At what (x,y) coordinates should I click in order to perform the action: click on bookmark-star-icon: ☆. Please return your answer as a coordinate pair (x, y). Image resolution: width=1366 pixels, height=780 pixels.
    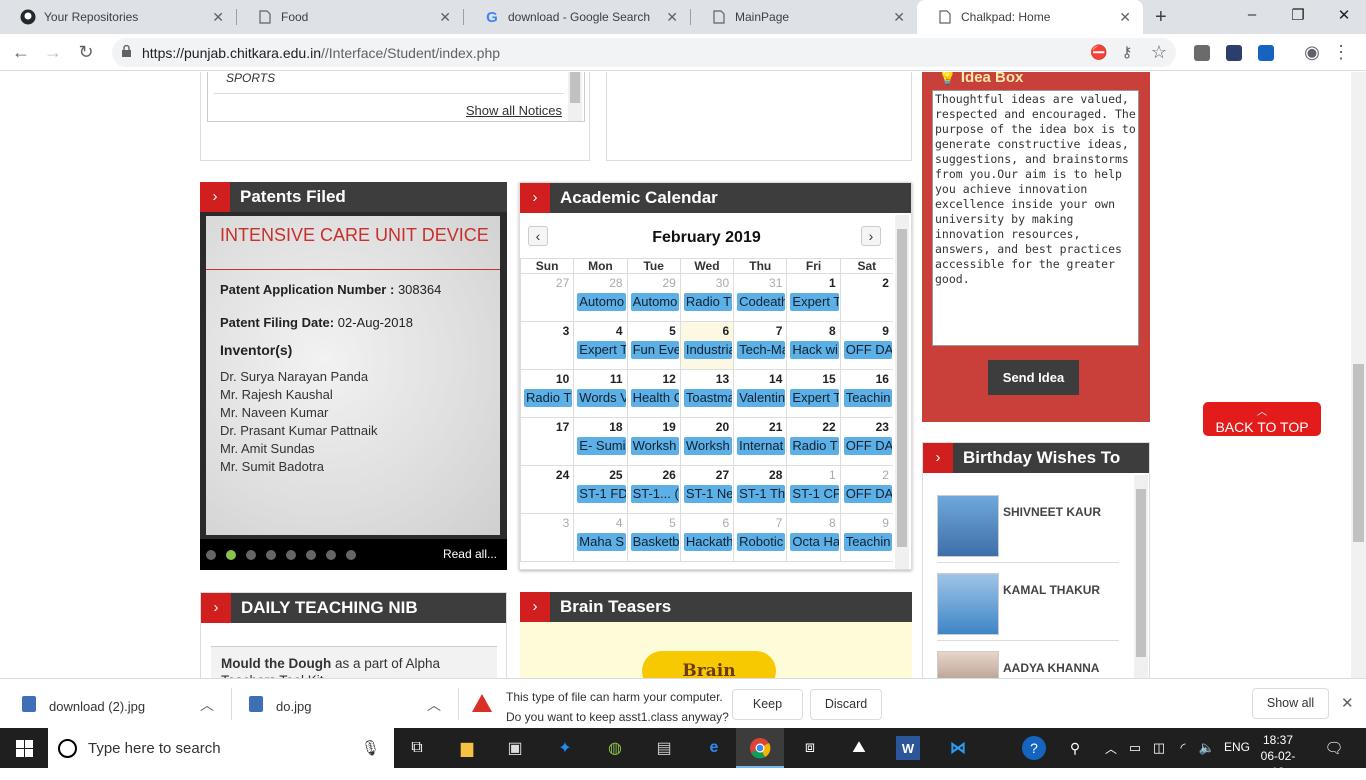
    Looking at the image, I should click on (1159, 52).